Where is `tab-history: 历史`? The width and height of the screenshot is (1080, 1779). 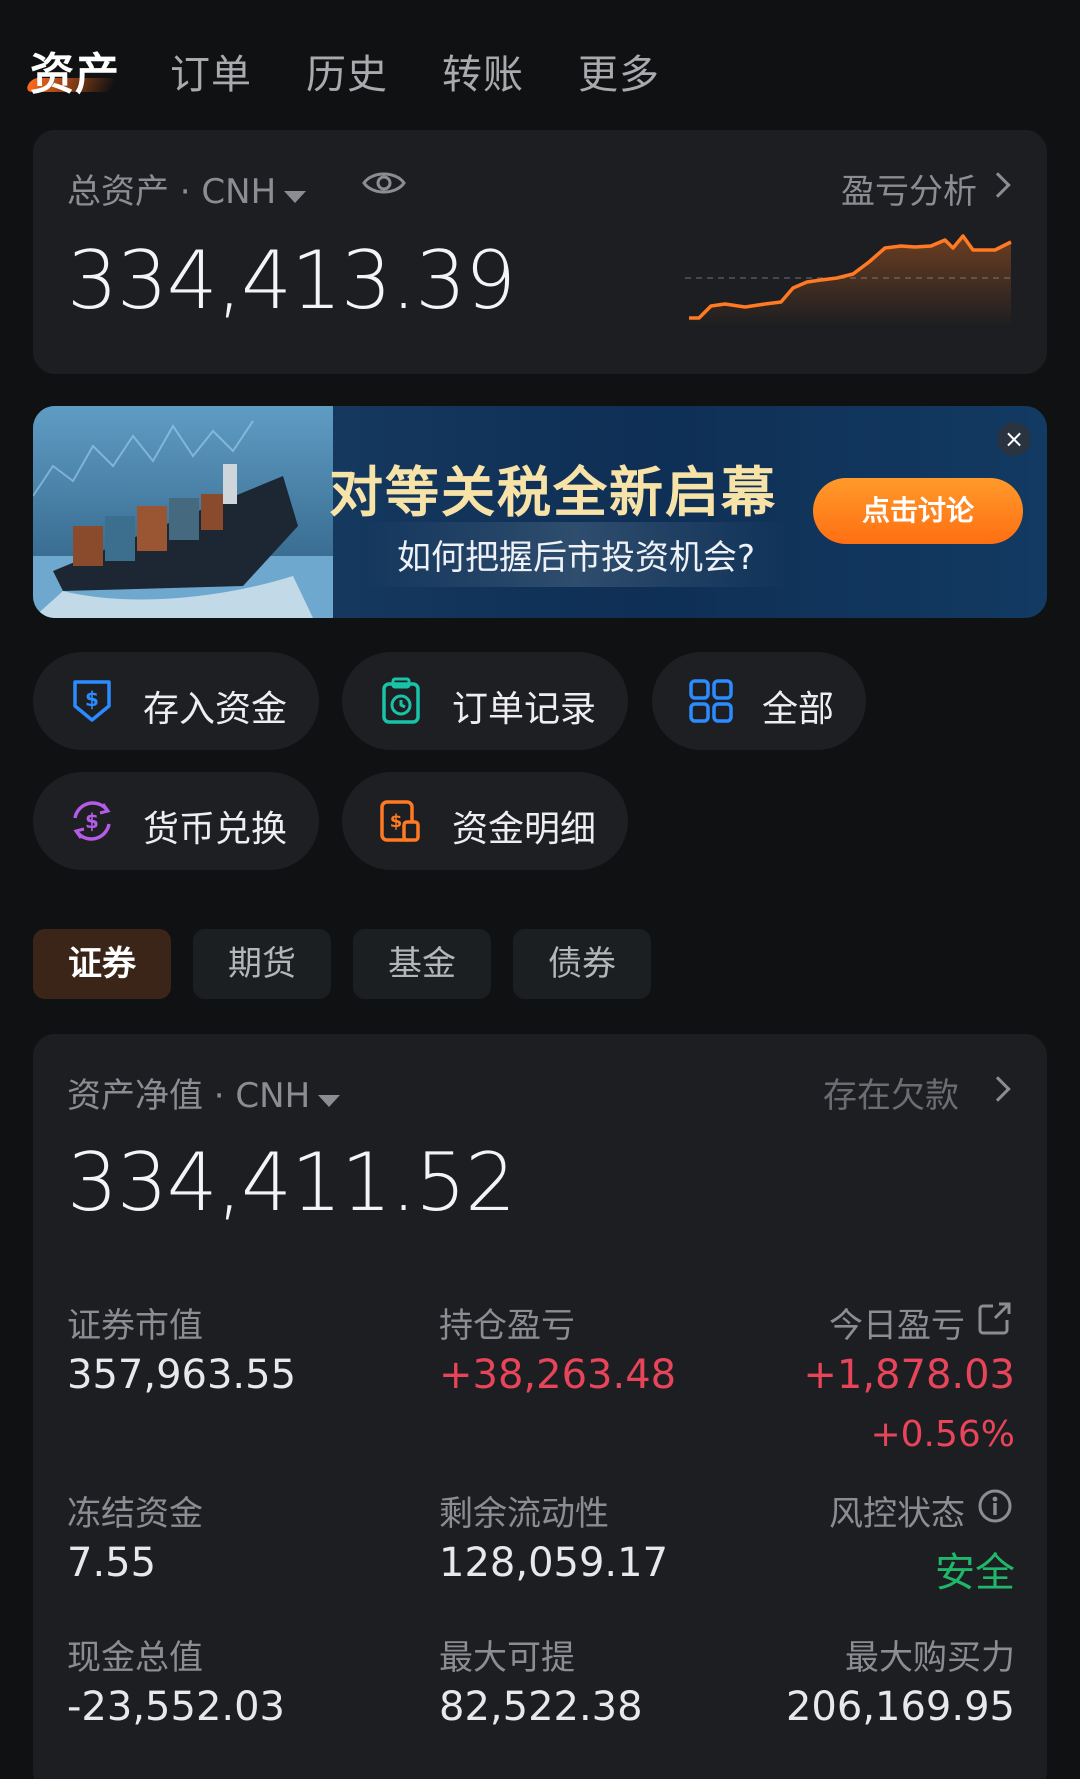
tab-history: 历史 is located at coordinates (347, 71).